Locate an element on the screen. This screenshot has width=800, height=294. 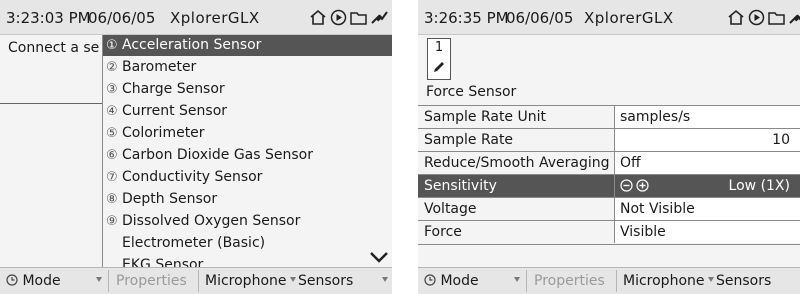
list-item: ② Barometer is located at coordinates (247, 67).